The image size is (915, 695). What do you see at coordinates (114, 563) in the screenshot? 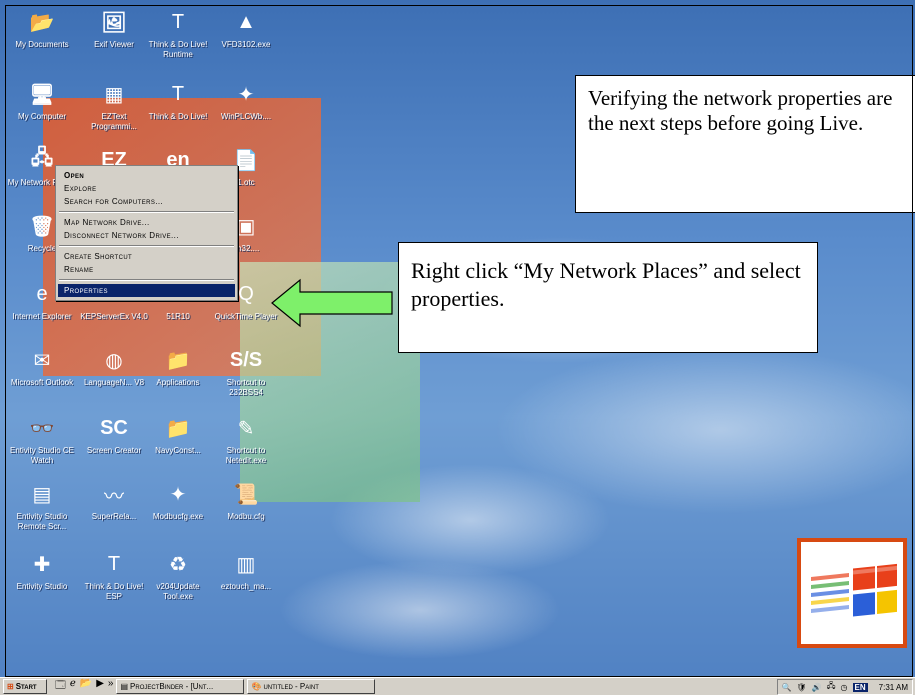
I see `think-do-esp-glyph-icon: T` at bounding box center [114, 563].